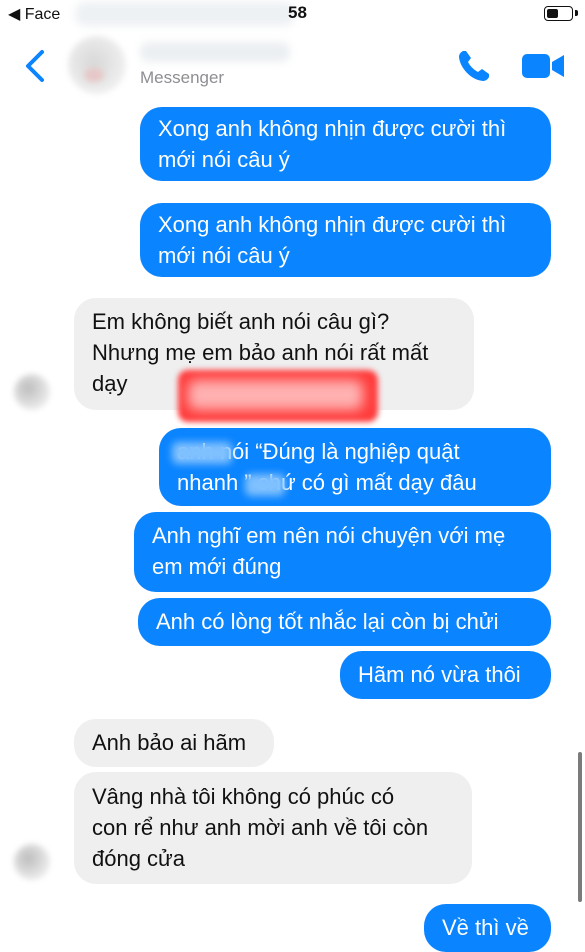 The width and height of the screenshot is (585, 952). I want to click on status-time: 58, so click(297, 12).